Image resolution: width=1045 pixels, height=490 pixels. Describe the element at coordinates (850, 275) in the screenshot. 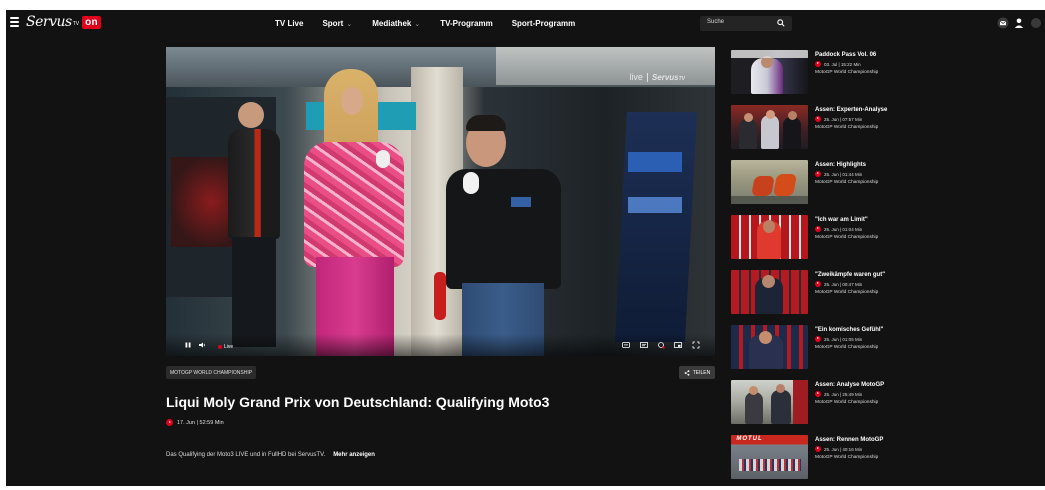

I see `related-video-title: "Zweikämpfe waren gut"` at that location.